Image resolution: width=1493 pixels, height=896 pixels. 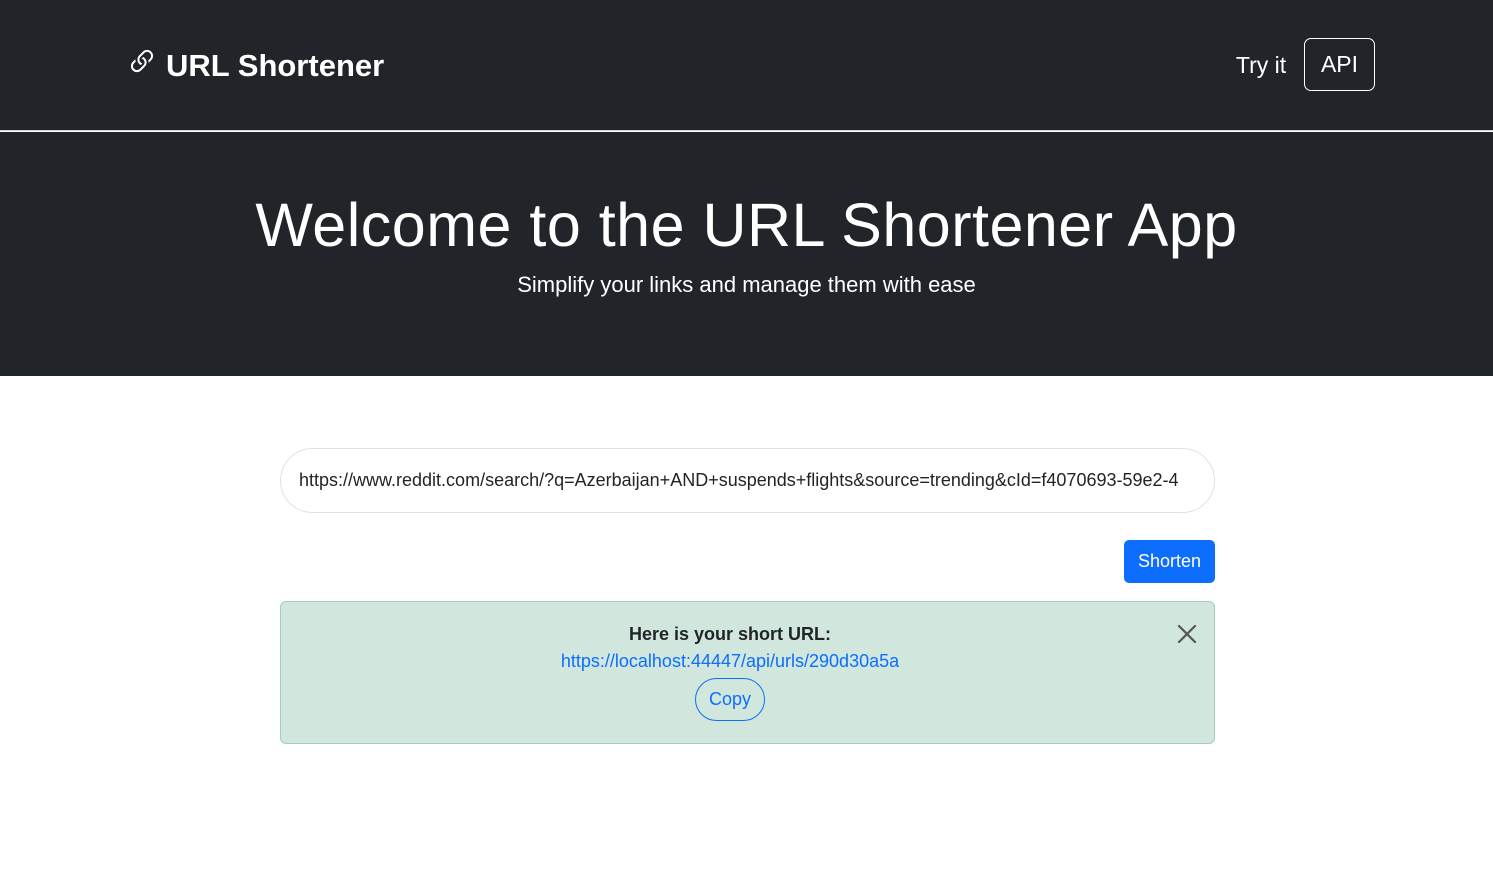 What do you see at coordinates (746, 225) in the screenshot?
I see `hero-title: Welcome to the URL Shortener App` at bounding box center [746, 225].